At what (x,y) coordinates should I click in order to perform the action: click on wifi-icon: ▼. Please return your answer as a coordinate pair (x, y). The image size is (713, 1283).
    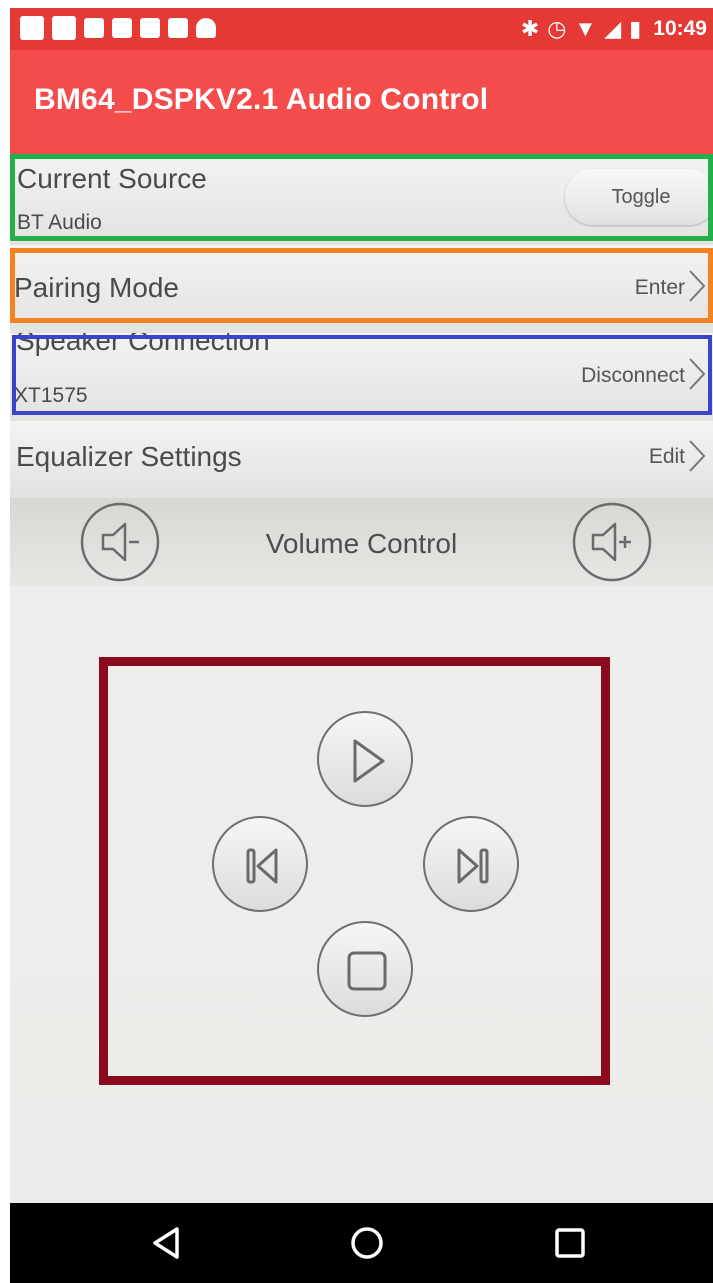
    Looking at the image, I should click on (585, 28).